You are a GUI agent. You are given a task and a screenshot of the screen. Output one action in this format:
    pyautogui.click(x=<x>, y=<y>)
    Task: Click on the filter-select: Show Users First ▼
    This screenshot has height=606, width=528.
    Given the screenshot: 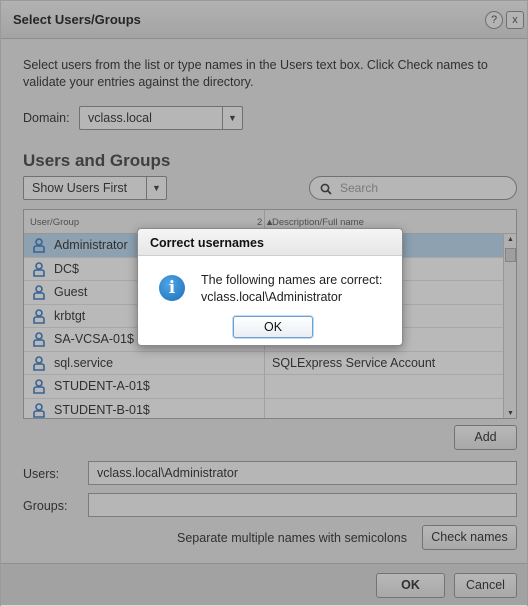 What is the action you would take?
    pyautogui.click(x=95, y=188)
    